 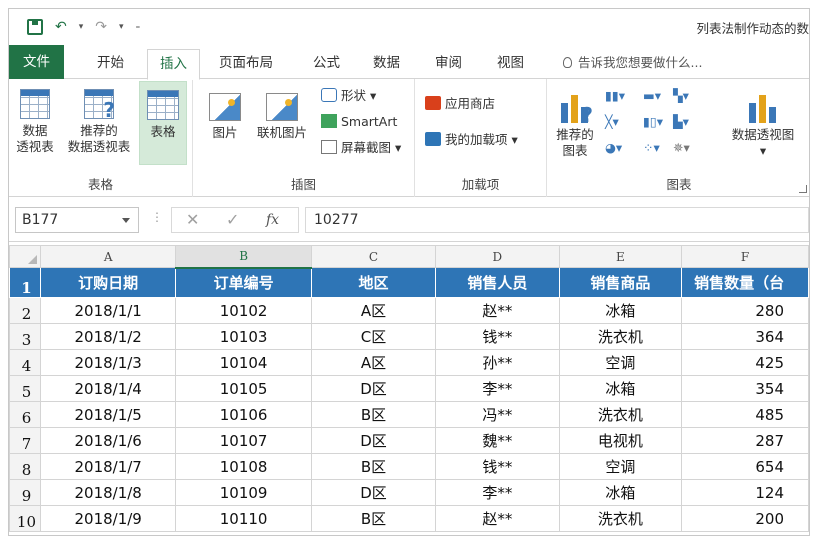 I want to click on scatter-chart-button: ⁘▾, so click(x=651, y=148).